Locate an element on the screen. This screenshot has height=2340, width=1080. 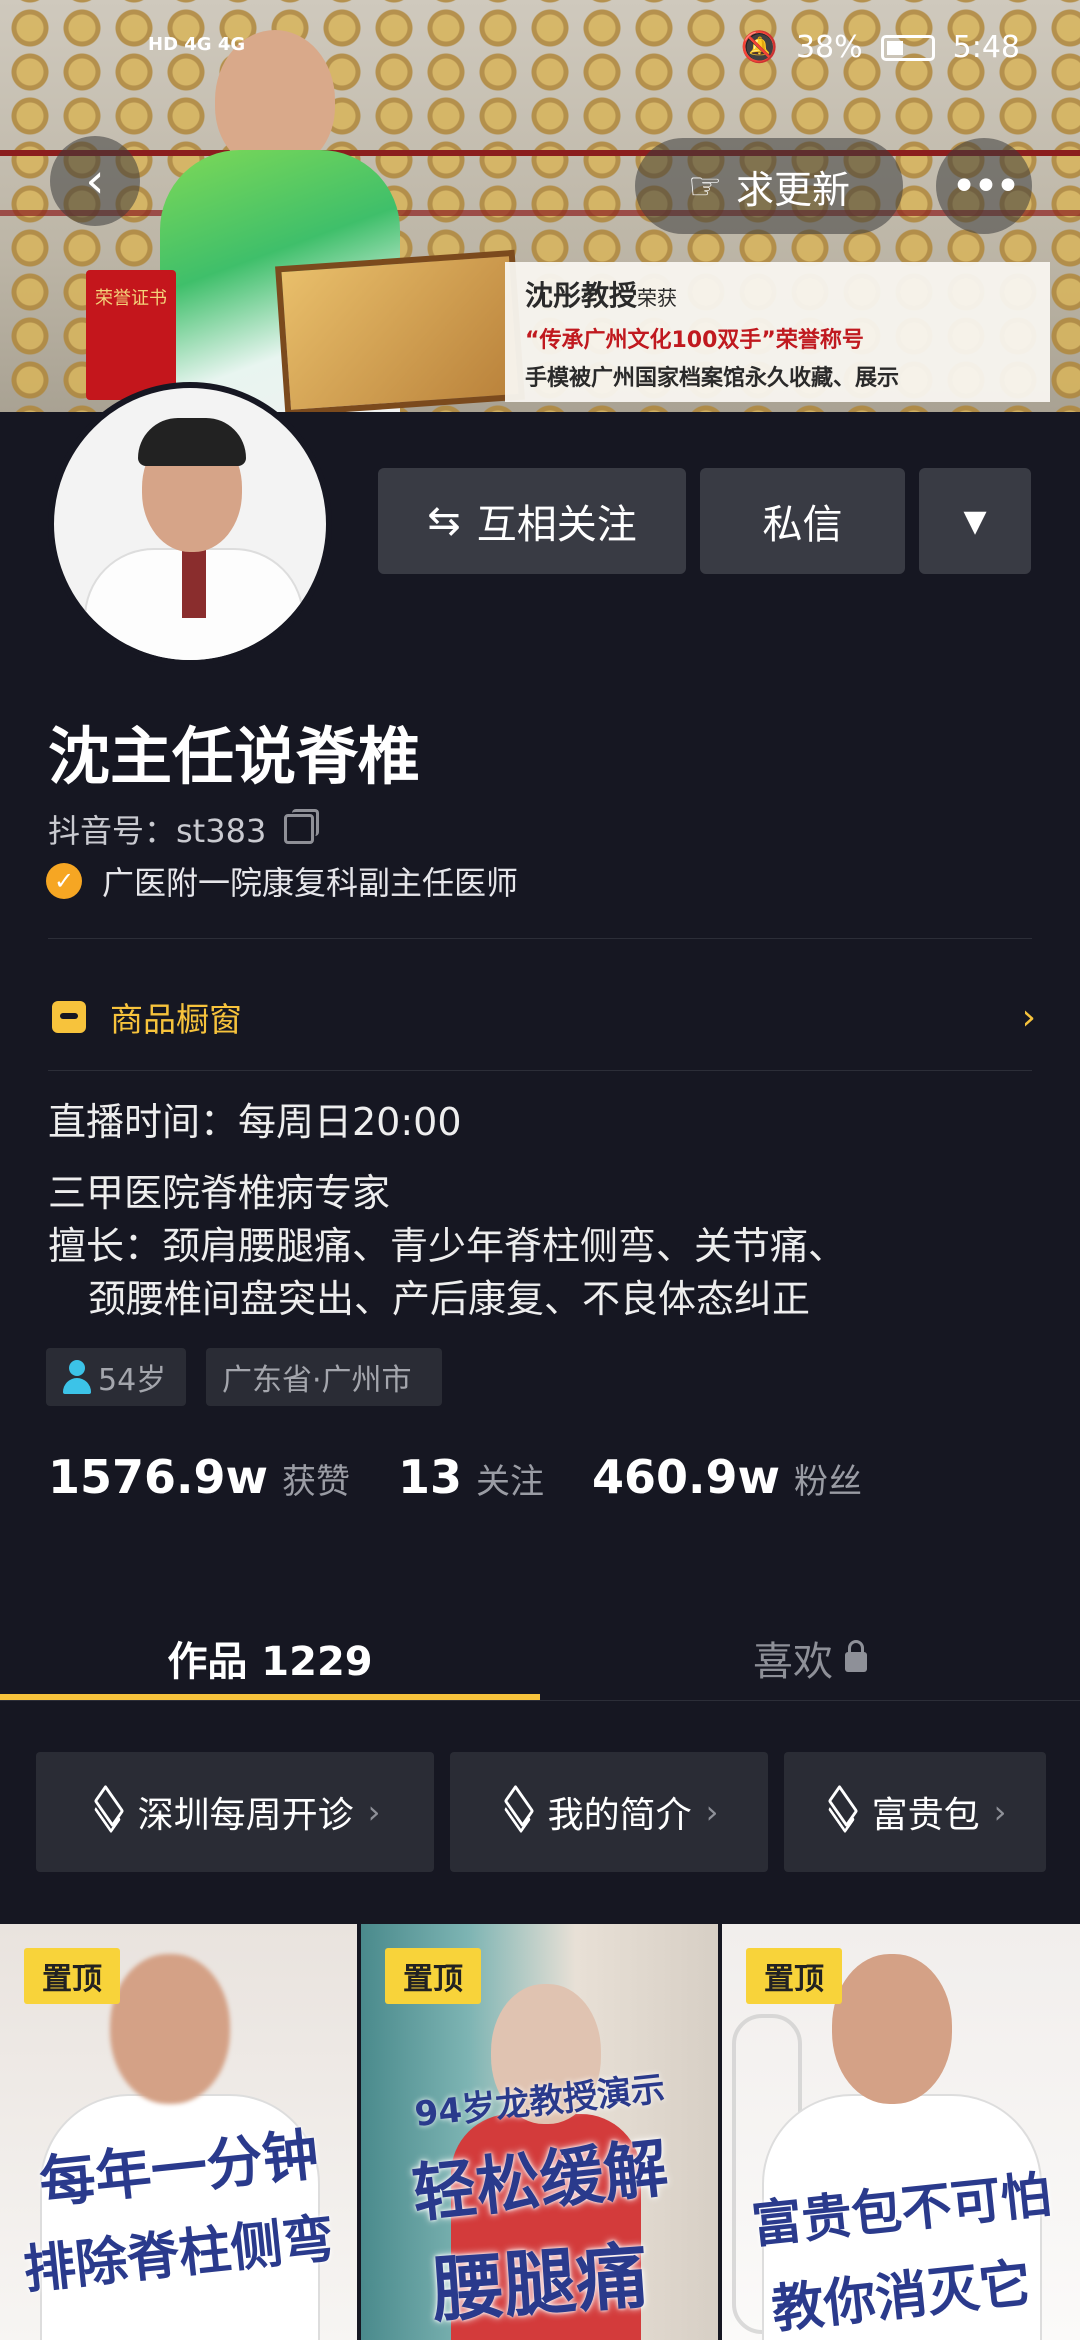
shop-icon is located at coordinates (69, 1017).